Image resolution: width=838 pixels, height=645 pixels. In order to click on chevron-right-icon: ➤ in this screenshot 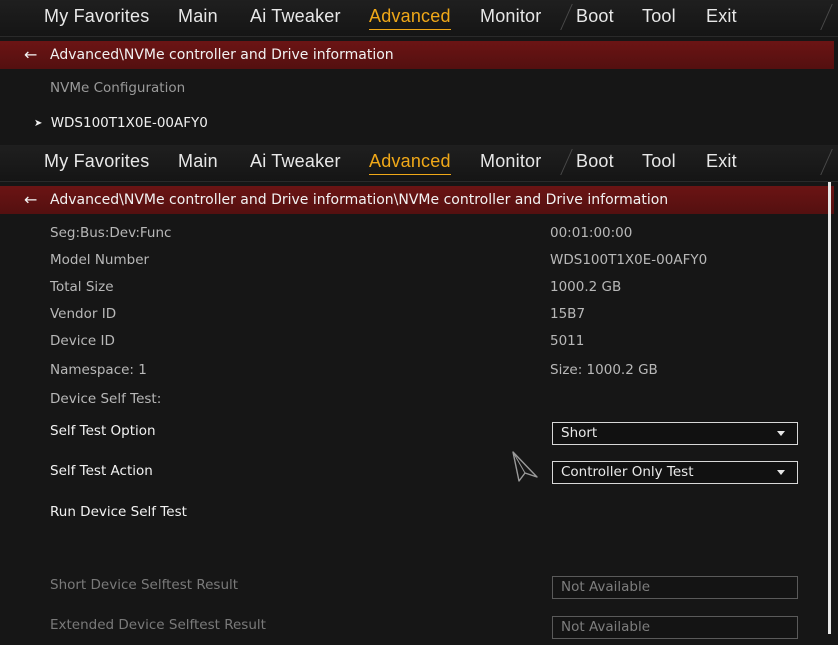, I will do `click(38, 123)`.